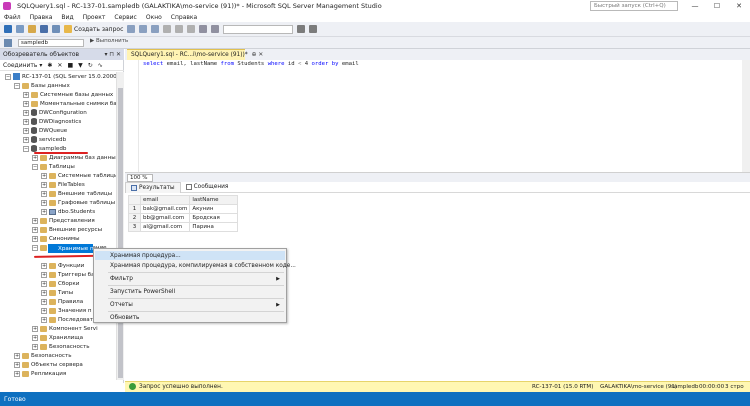  I want to click on connect-plus-icon: ✱, so click(49, 65).